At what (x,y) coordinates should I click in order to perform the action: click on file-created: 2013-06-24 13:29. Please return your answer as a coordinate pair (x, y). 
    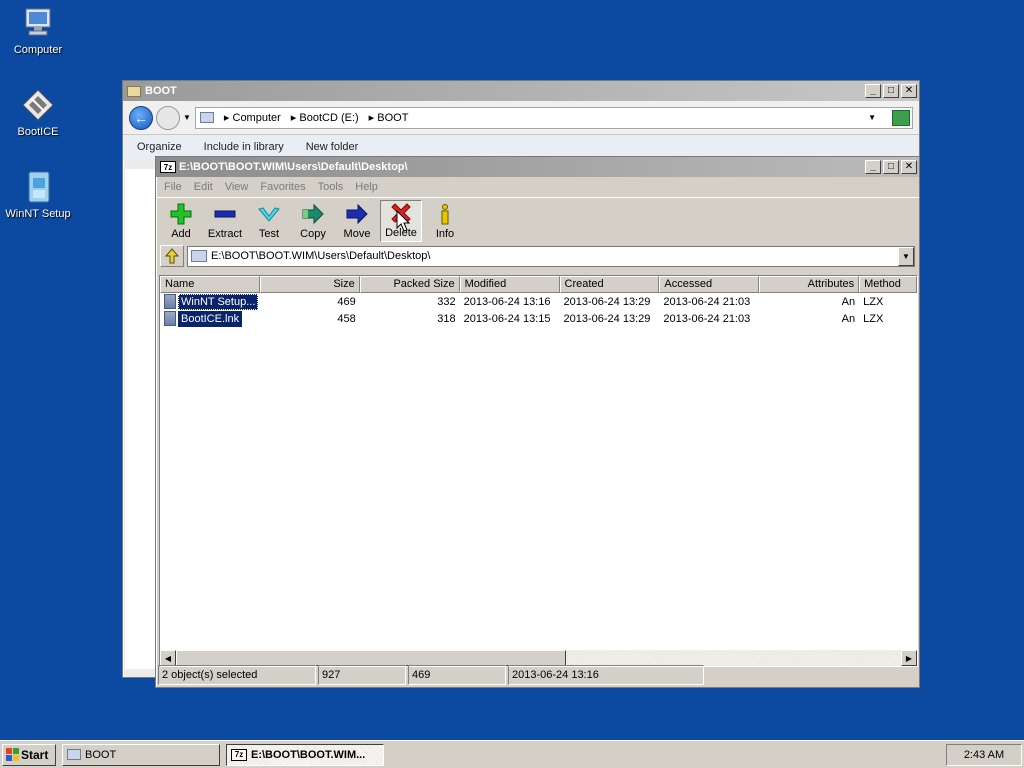
    Looking at the image, I should click on (607, 318).